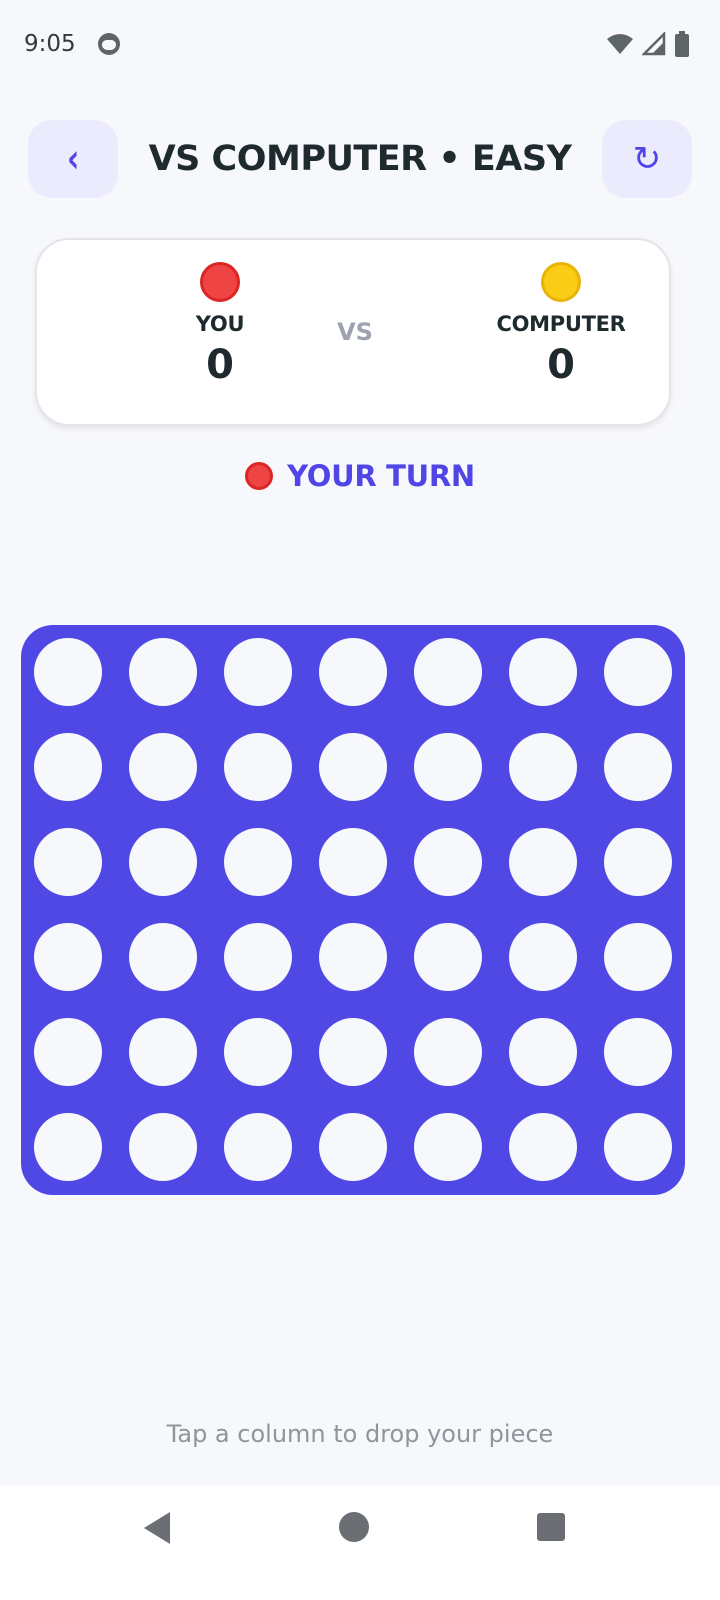 This screenshot has height=1600, width=720. I want to click on hint-text: Tap a column to drop your piece, so click(360, 1434).